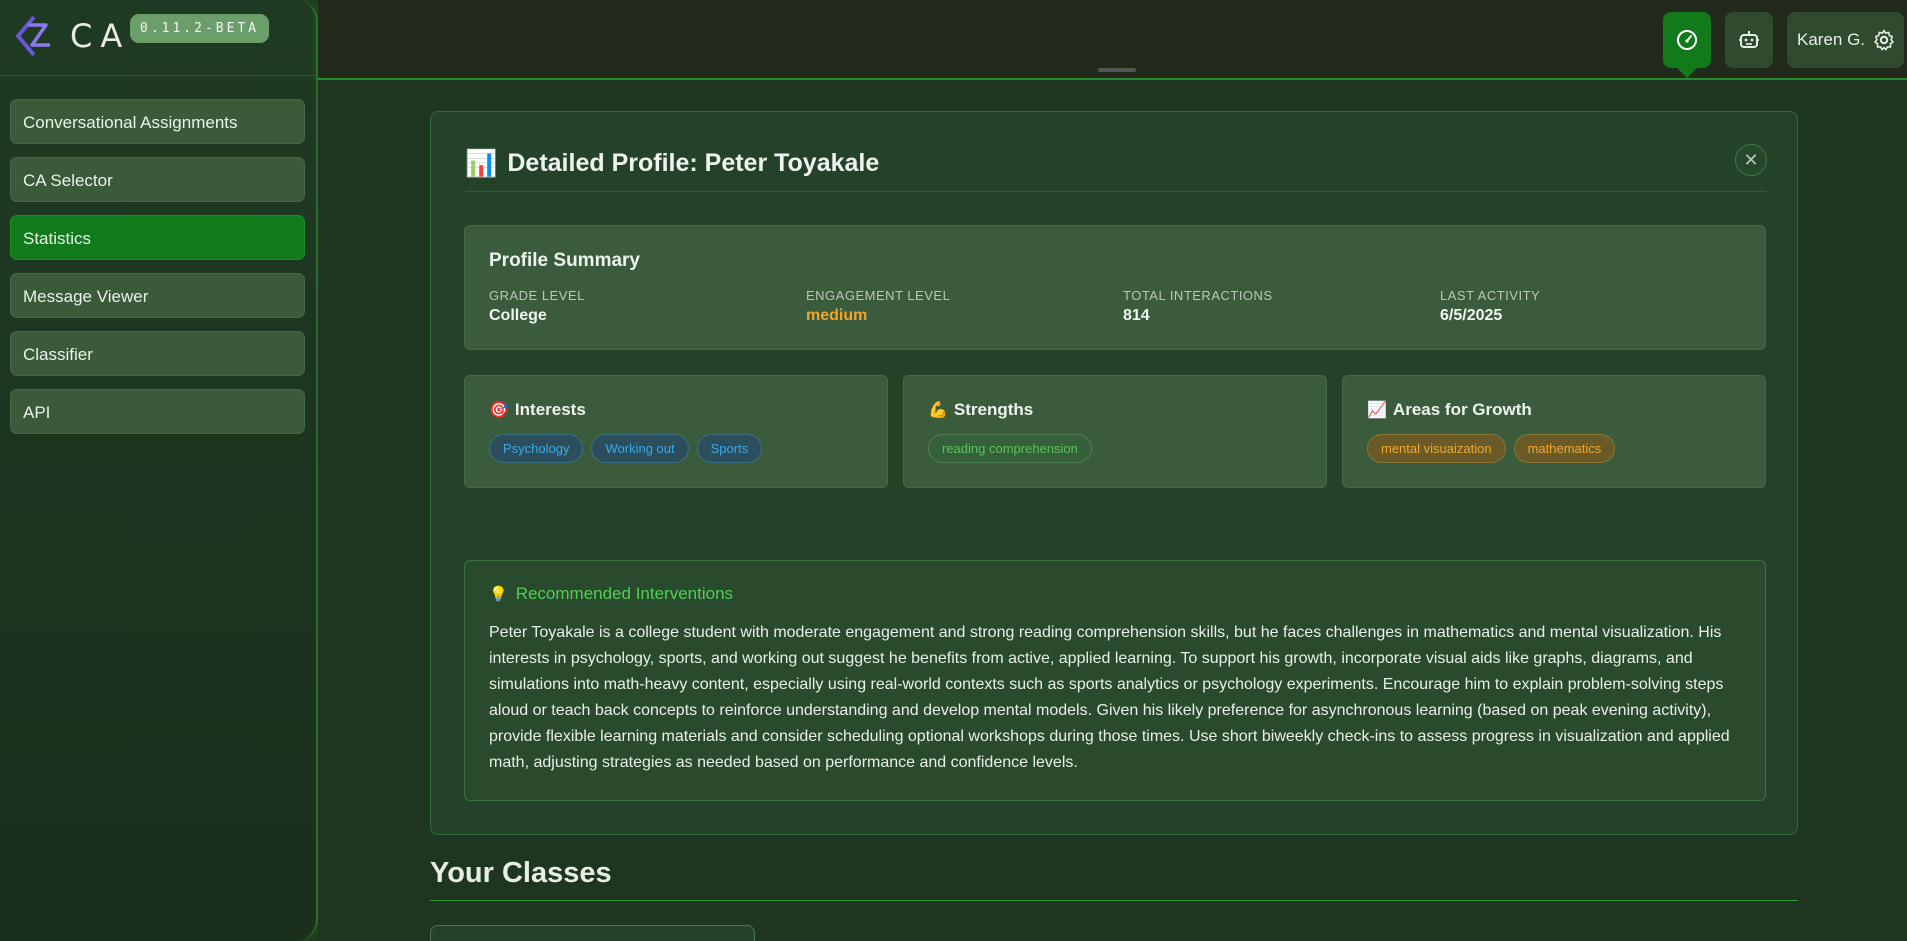  Describe the element at coordinates (564, 260) in the screenshot. I see `summary-title: Profile Summary` at that location.